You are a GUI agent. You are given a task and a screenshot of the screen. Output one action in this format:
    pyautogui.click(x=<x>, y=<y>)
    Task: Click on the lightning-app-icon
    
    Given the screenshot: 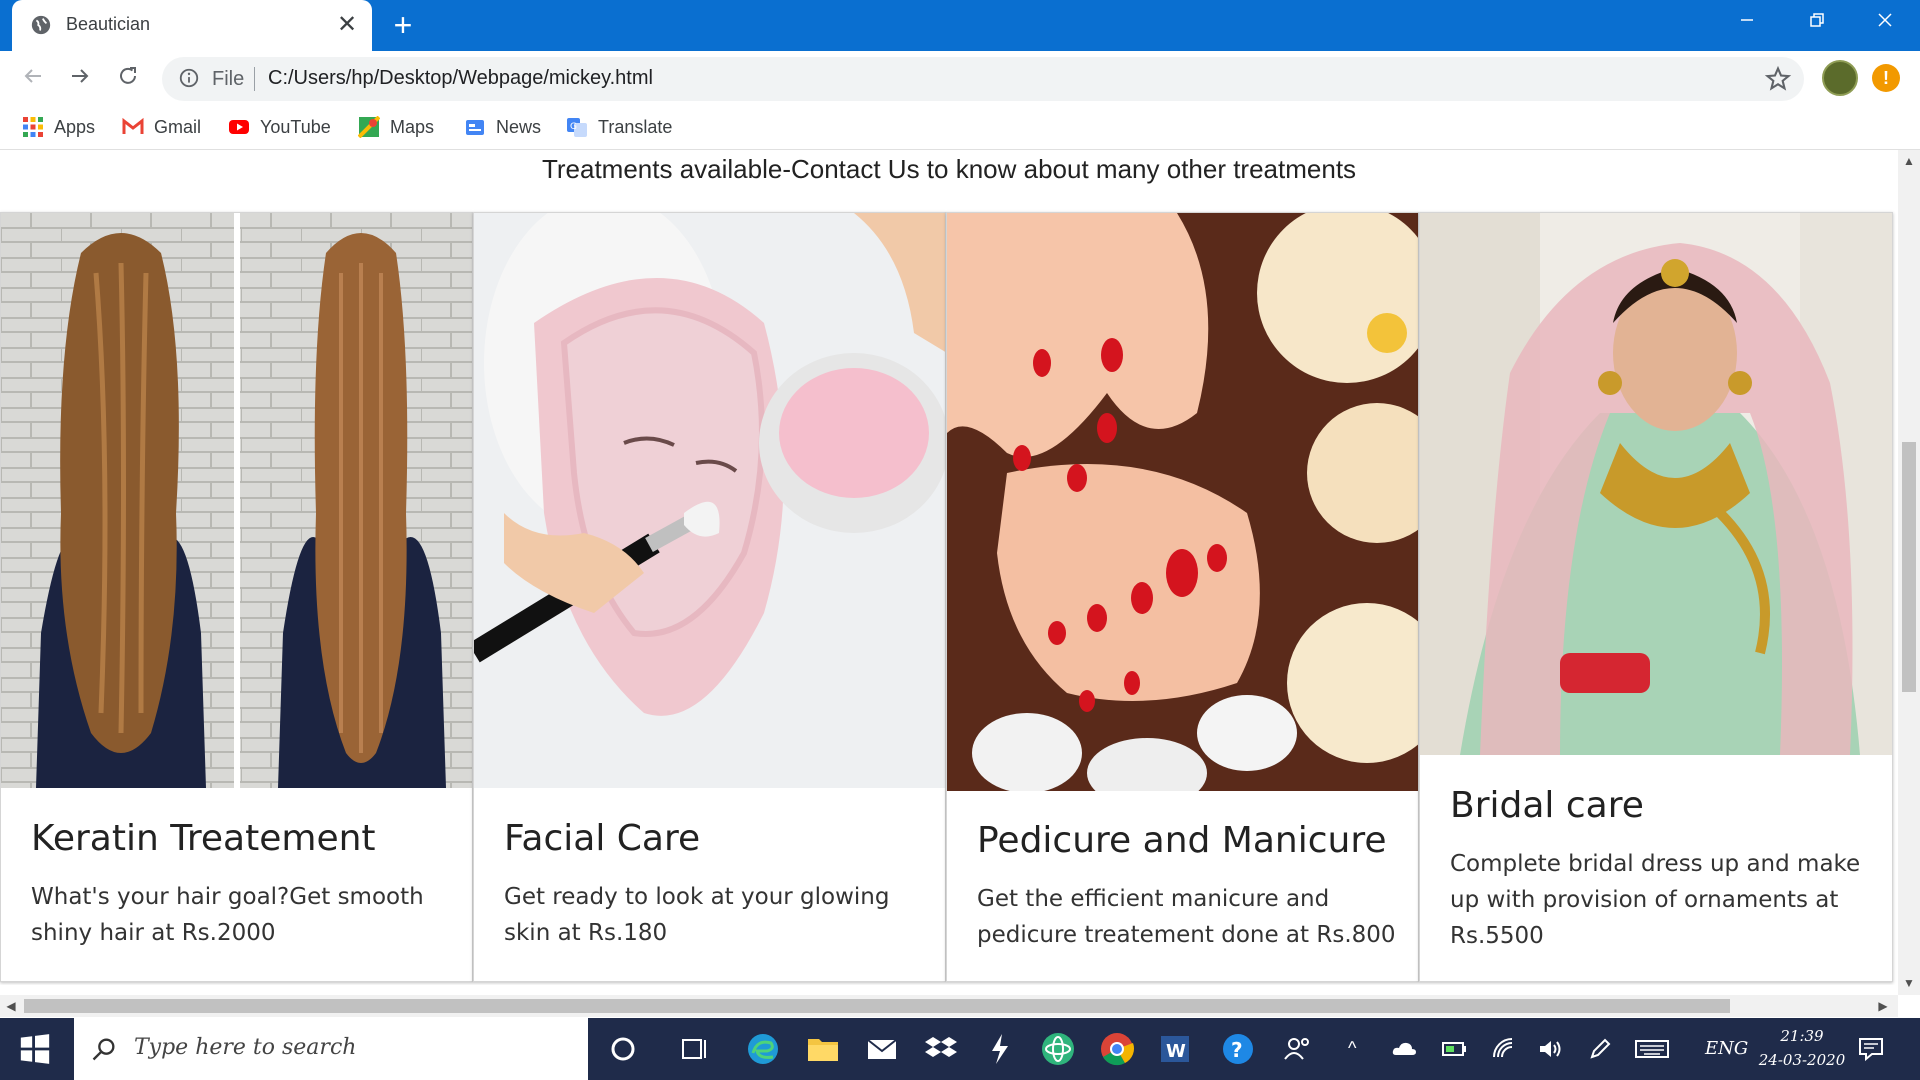 What is the action you would take?
    pyautogui.click(x=1000, y=1049)
    